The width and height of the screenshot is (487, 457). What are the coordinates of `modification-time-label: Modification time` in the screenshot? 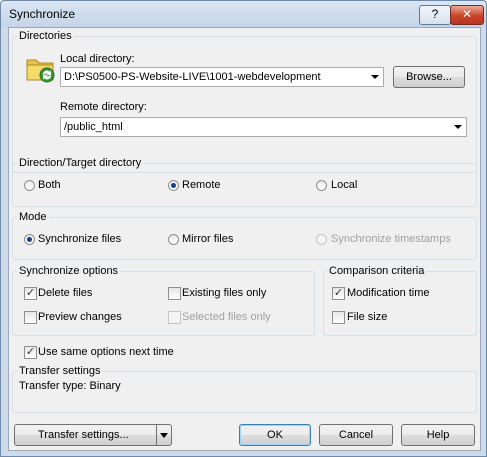 It's located at (388, 293).